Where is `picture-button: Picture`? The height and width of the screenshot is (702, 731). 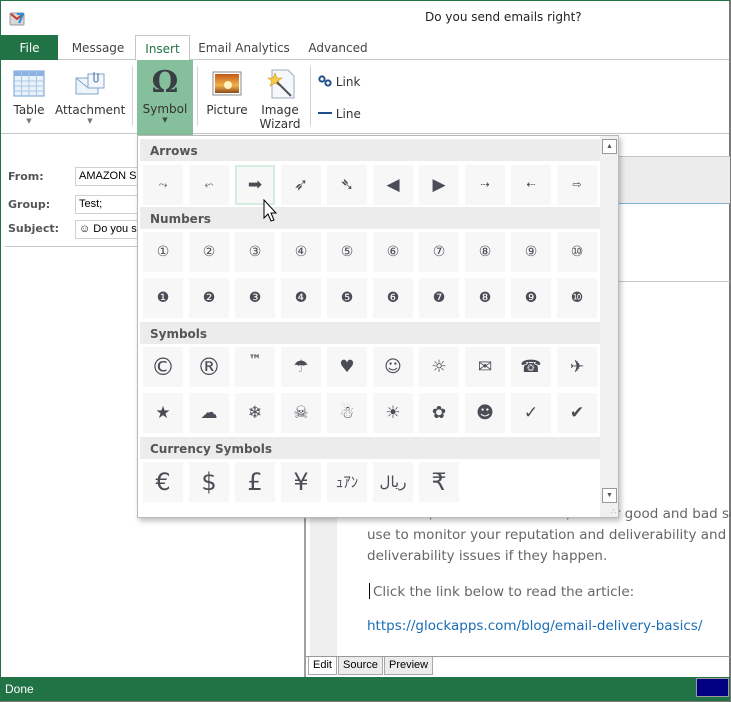 picture-button: Picture is located at coordinates (227, 97).